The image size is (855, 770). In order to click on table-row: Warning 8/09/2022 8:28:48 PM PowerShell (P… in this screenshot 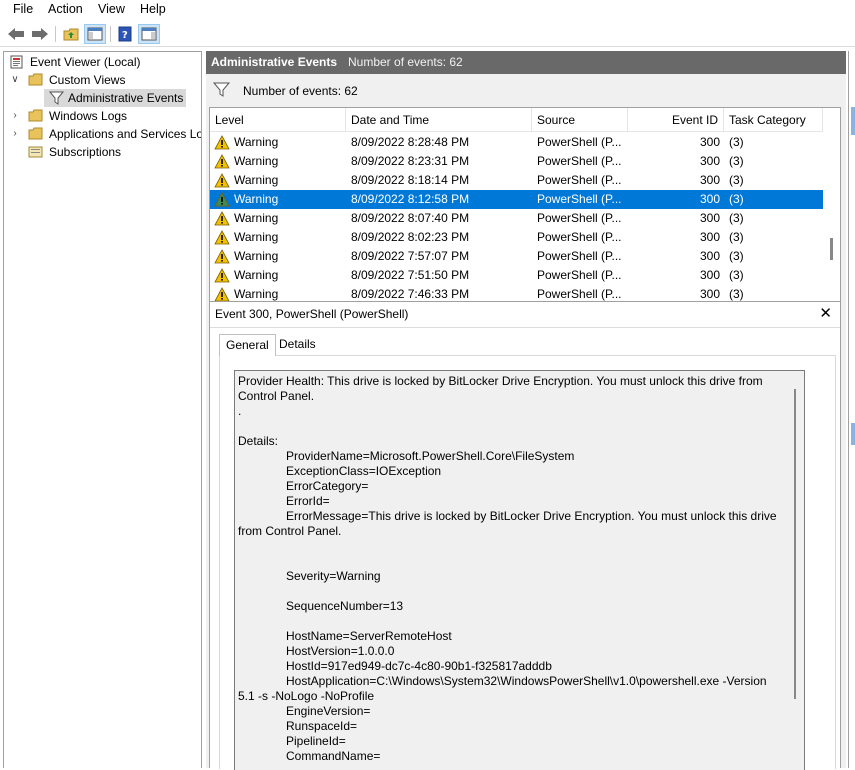, I will do `click(516, 142)`.